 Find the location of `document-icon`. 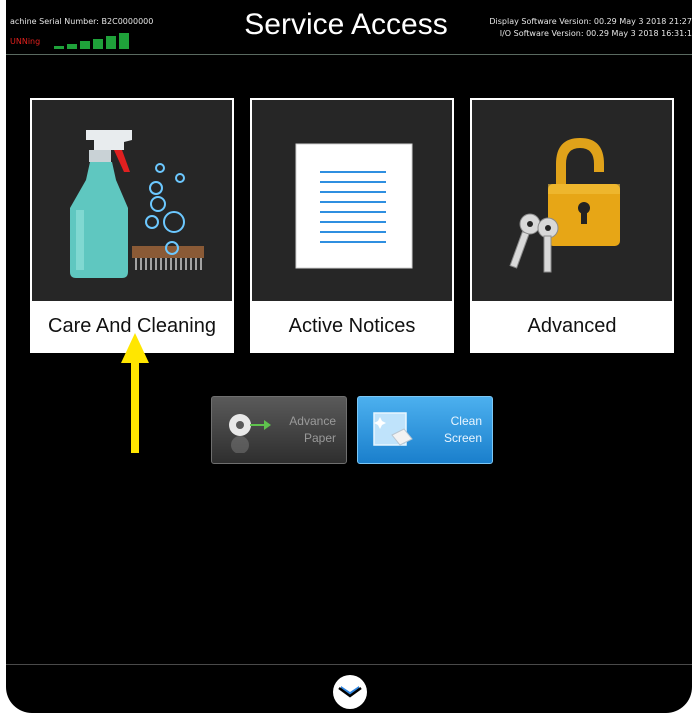

document-icon is located at coordinates (354, 206).